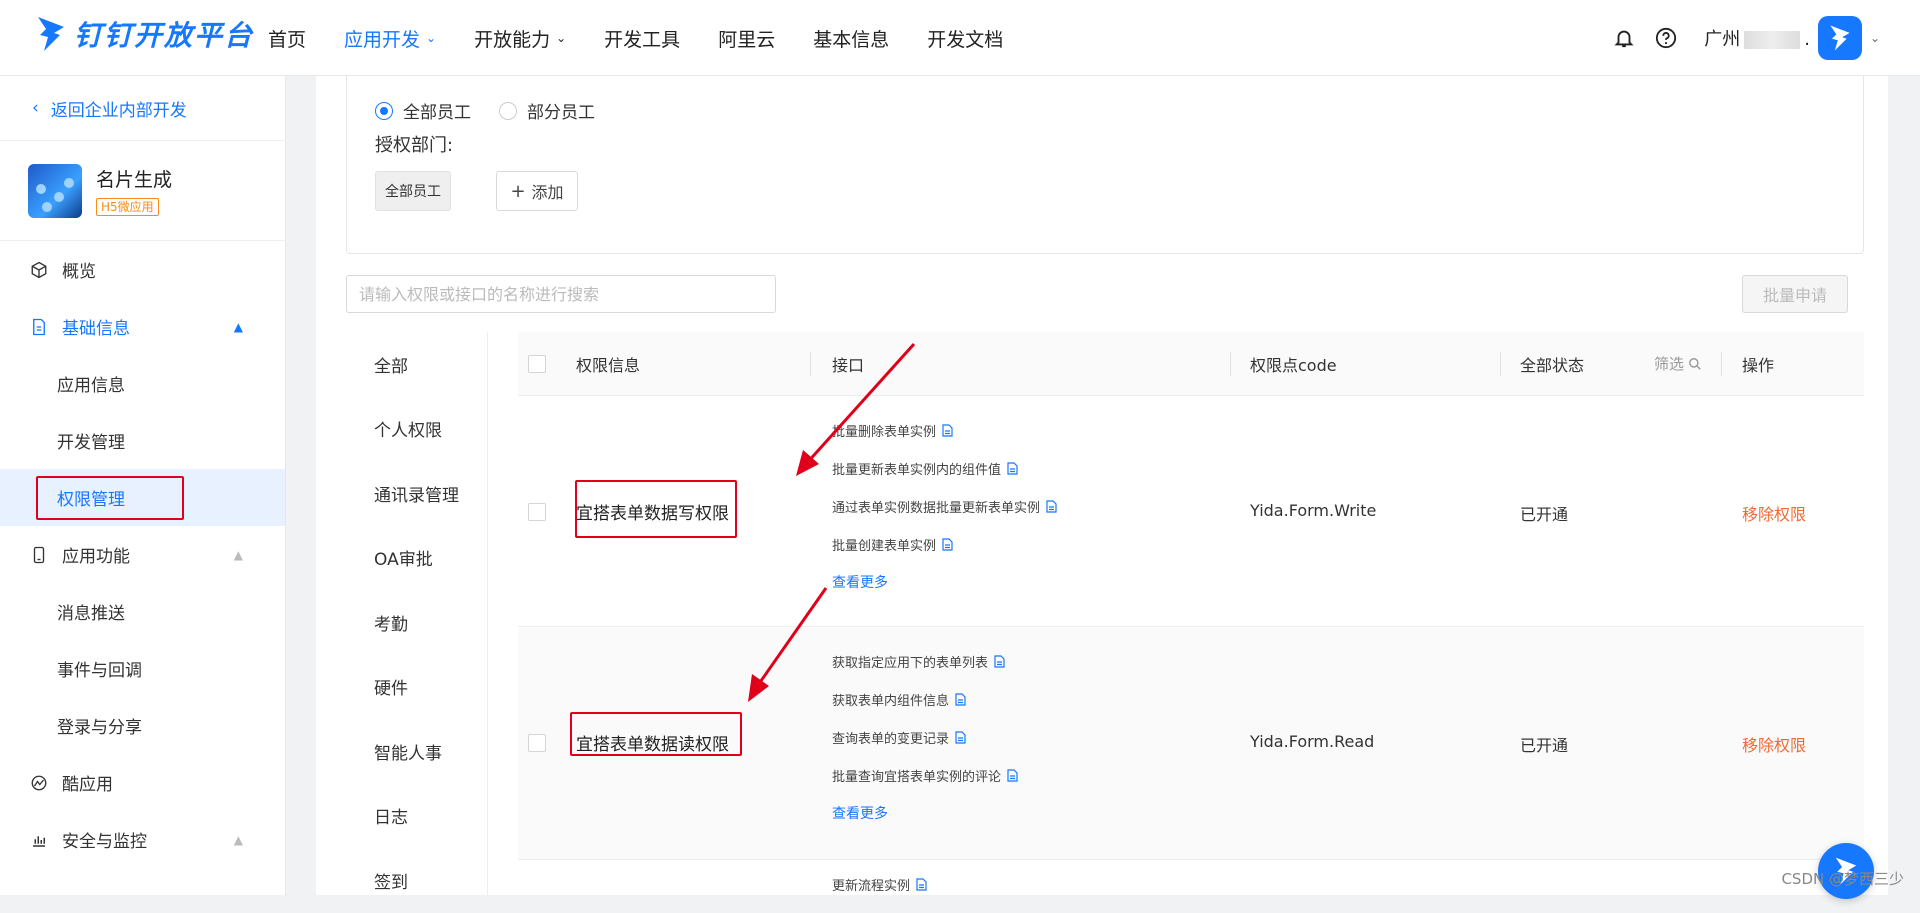 This screenshot has height=913, width=1920. Describe the element at coordinates (561, 294) in the screenshot. I see `search-input` at that location.